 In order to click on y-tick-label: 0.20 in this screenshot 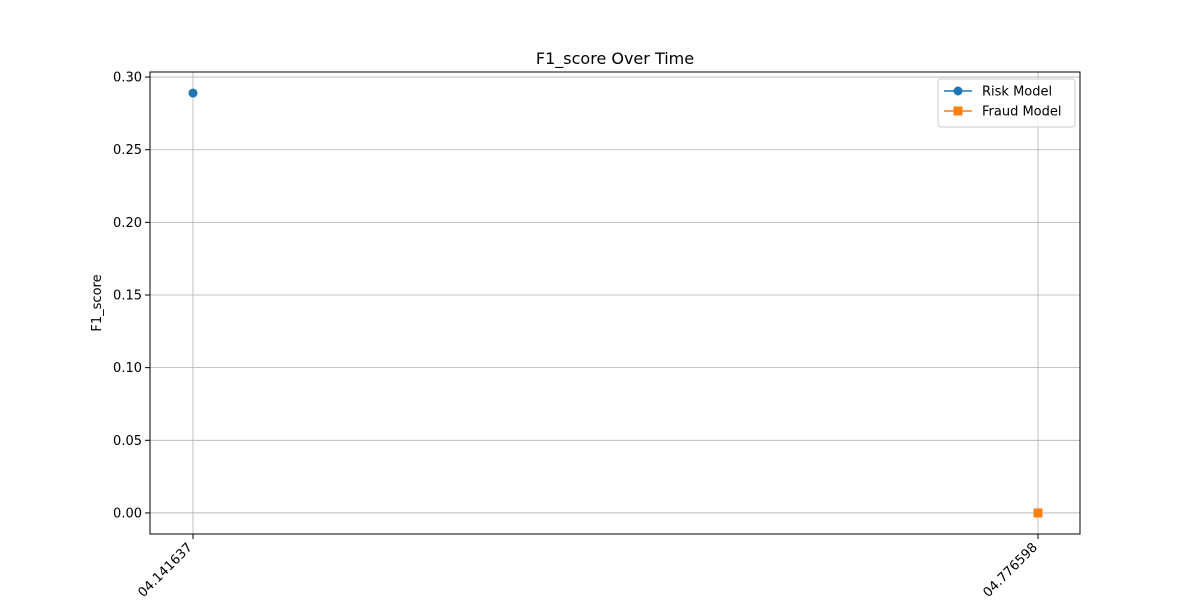, I will do `click(127, 223)`.